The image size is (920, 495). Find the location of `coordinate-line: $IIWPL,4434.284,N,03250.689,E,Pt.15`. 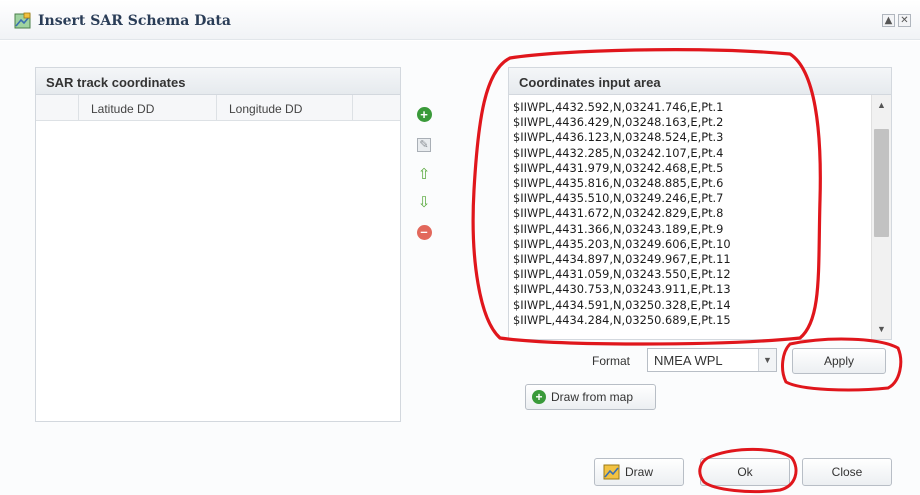

coordinate-line: $IIWPL,4434.284,N,03250.689,E,Pt.15 is located at coordinates (622, 319).